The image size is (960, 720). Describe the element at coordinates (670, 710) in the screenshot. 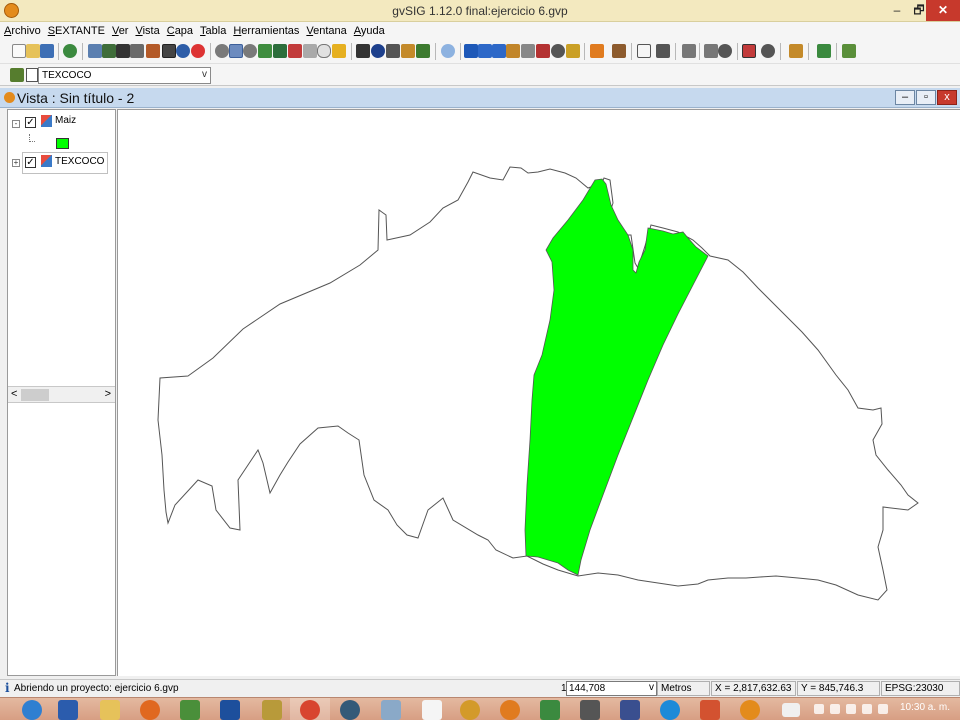

I see `skype-icon` at that location.